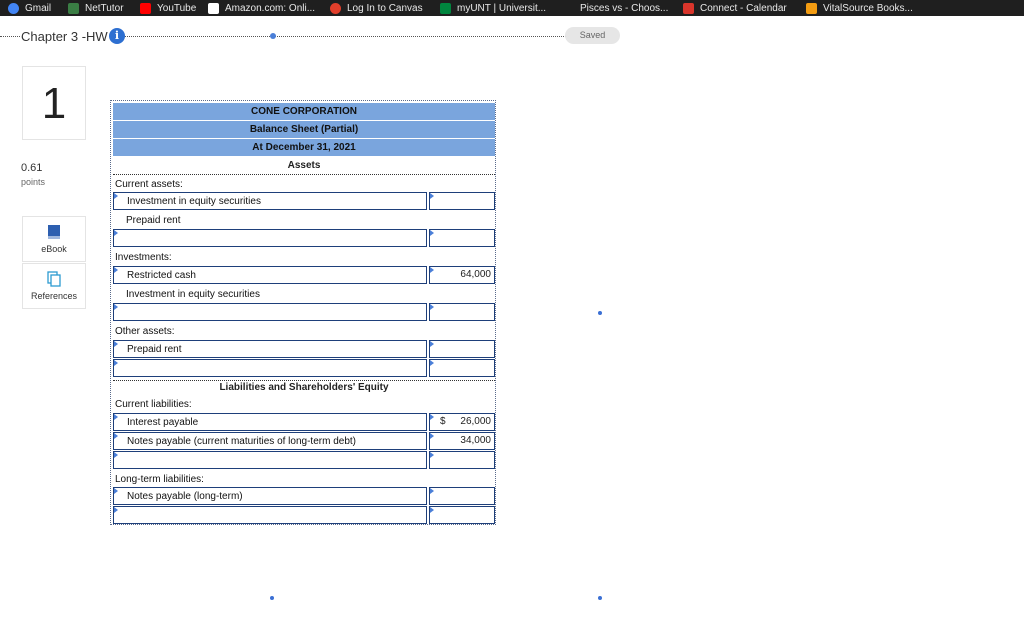 Image resolution: width=1024 pixels, height=640 pixels. Describe the element at coordinates (213, 8) in the screenshot. I see `amazon-icon` at that location.